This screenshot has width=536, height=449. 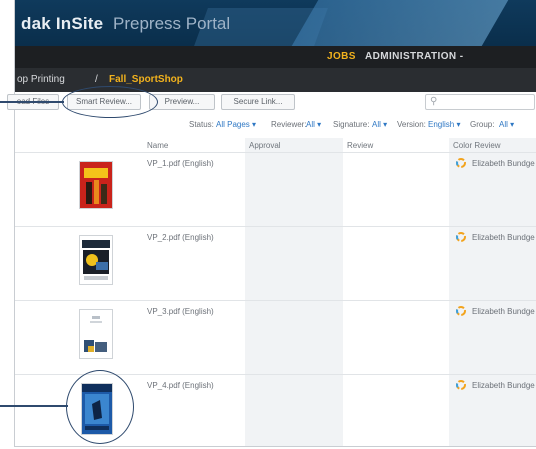 I want to click on brand-name: dak InSite, so click(x=62, y=23).